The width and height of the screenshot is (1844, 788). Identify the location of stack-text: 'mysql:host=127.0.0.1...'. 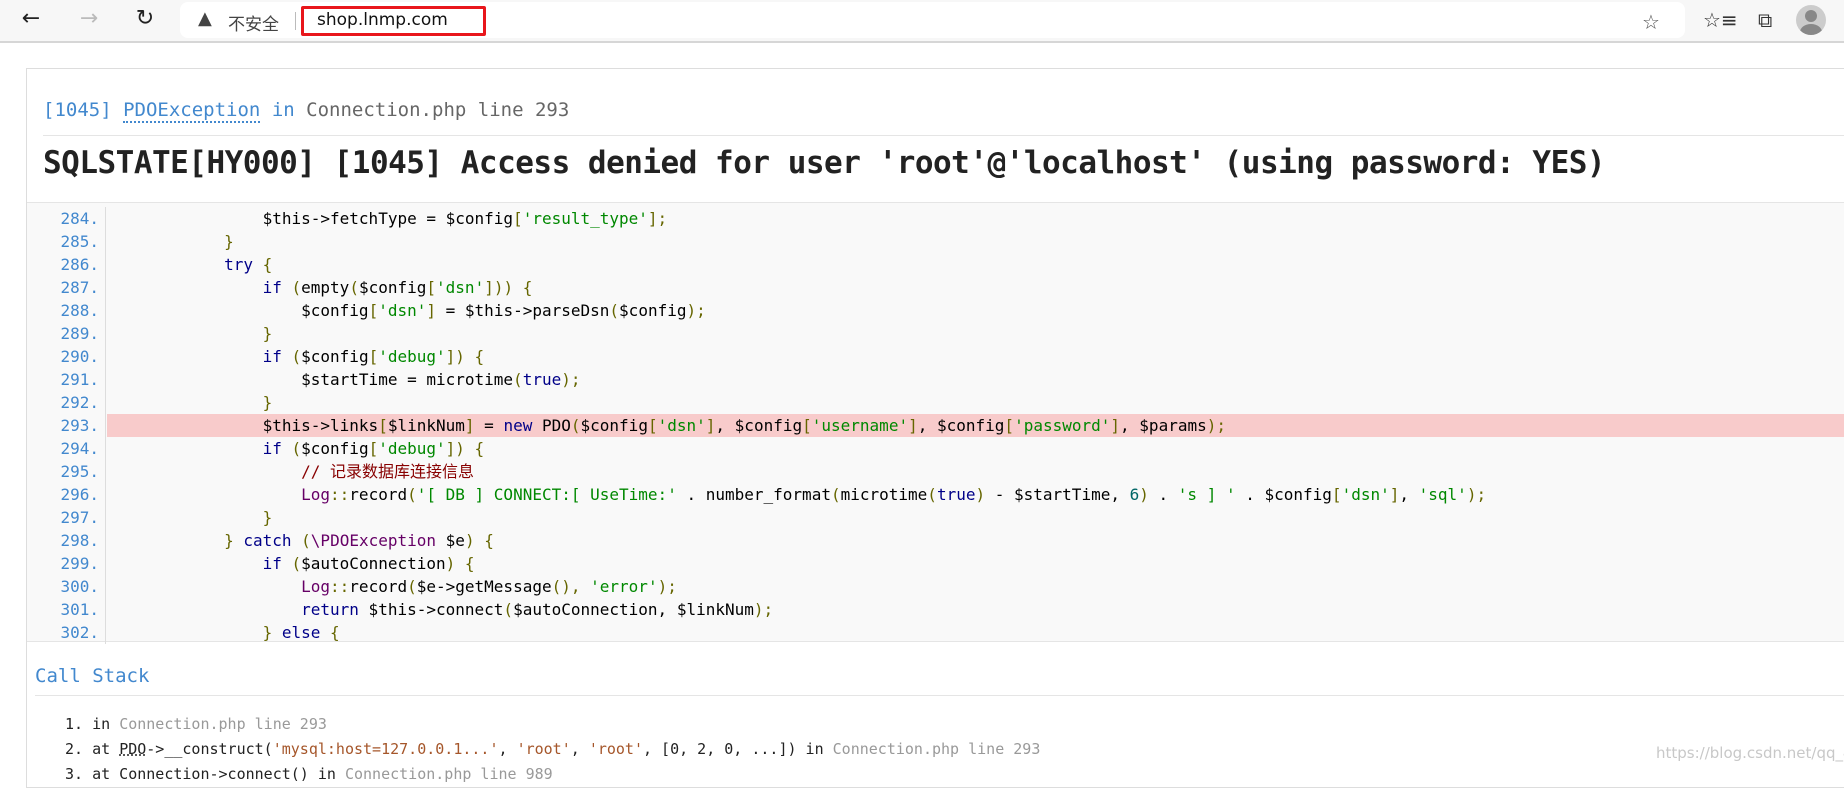
(385, 749).